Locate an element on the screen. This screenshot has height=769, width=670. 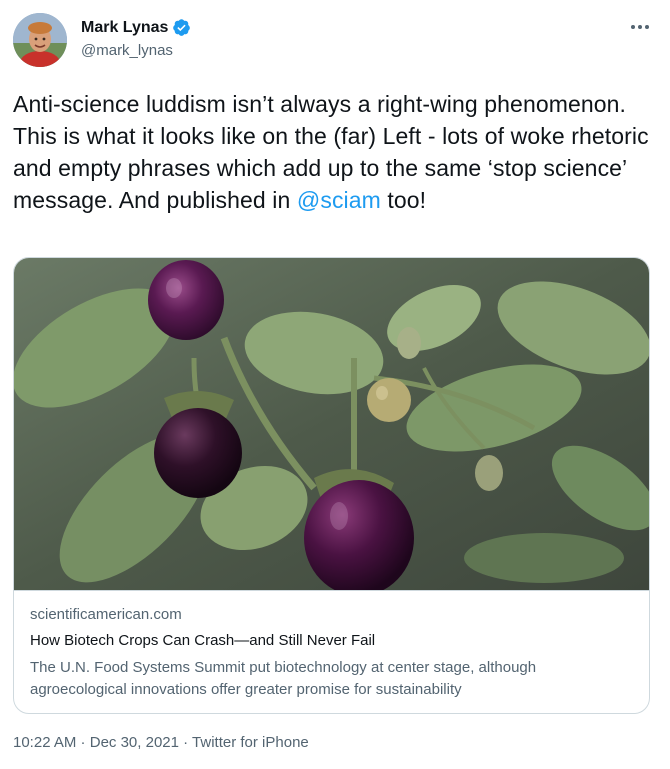
avatar-photo is located at coordinates (40, 40).